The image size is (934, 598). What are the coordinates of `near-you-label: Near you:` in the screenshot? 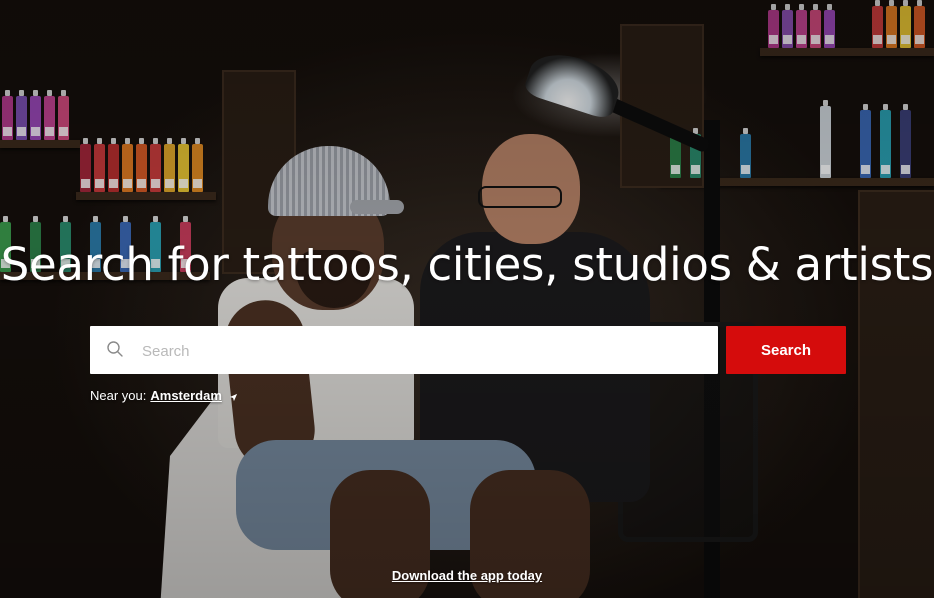 It's located at (118, 395).